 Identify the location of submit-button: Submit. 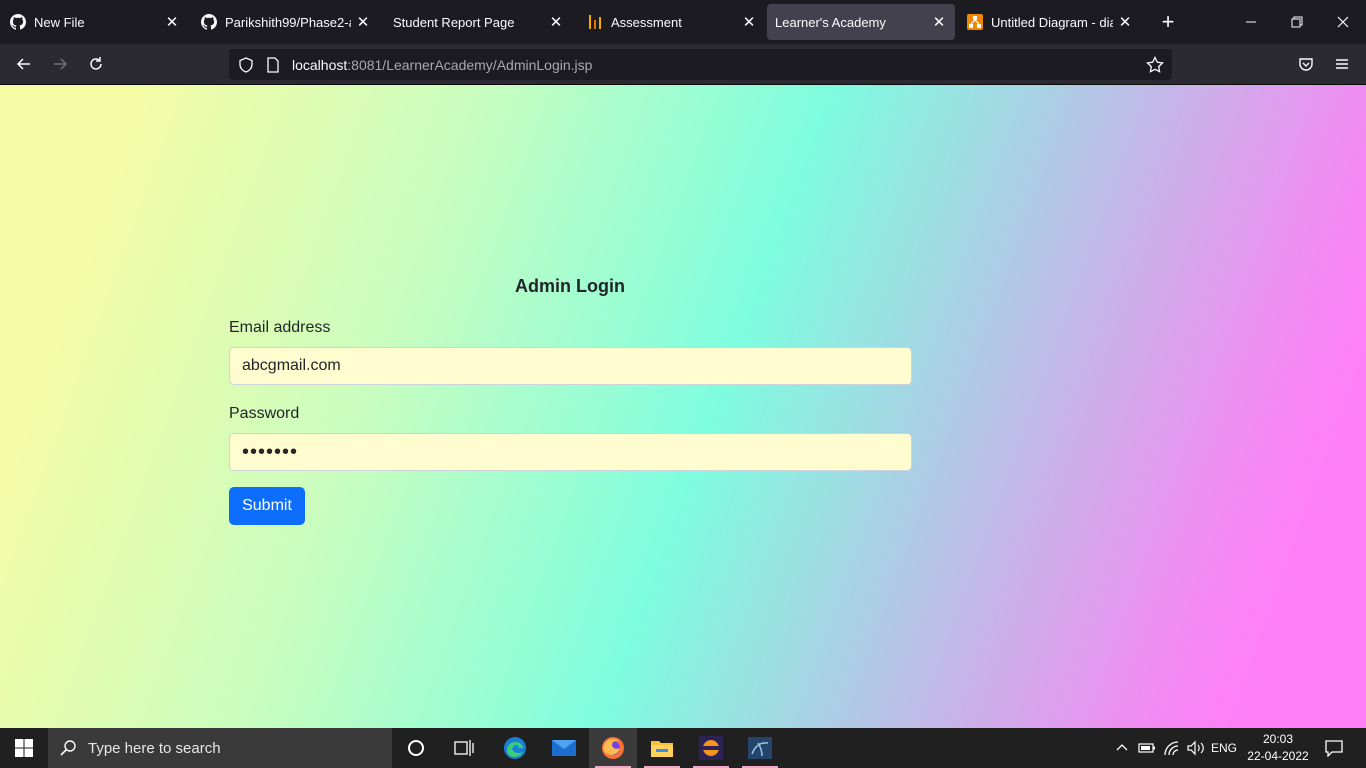
(267, 506).